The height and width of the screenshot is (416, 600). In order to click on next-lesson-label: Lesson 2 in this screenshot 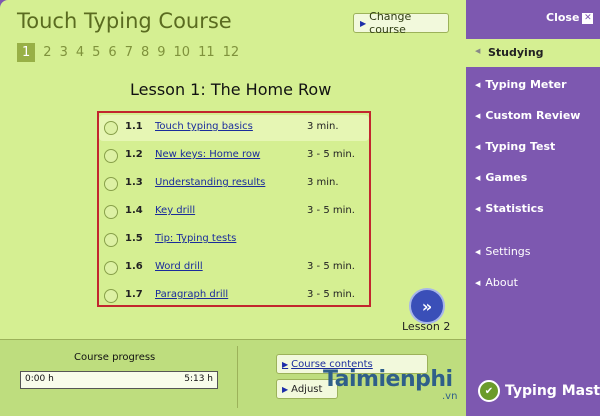, I will do `click(426, 326)`.